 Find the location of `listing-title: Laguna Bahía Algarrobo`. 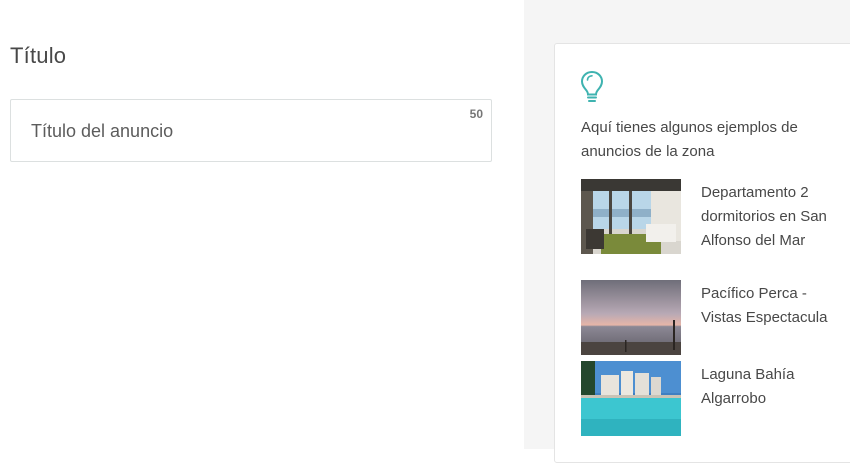

listing-title: Laguna Bahía Algarrobo is located at coordinates (766, 387).